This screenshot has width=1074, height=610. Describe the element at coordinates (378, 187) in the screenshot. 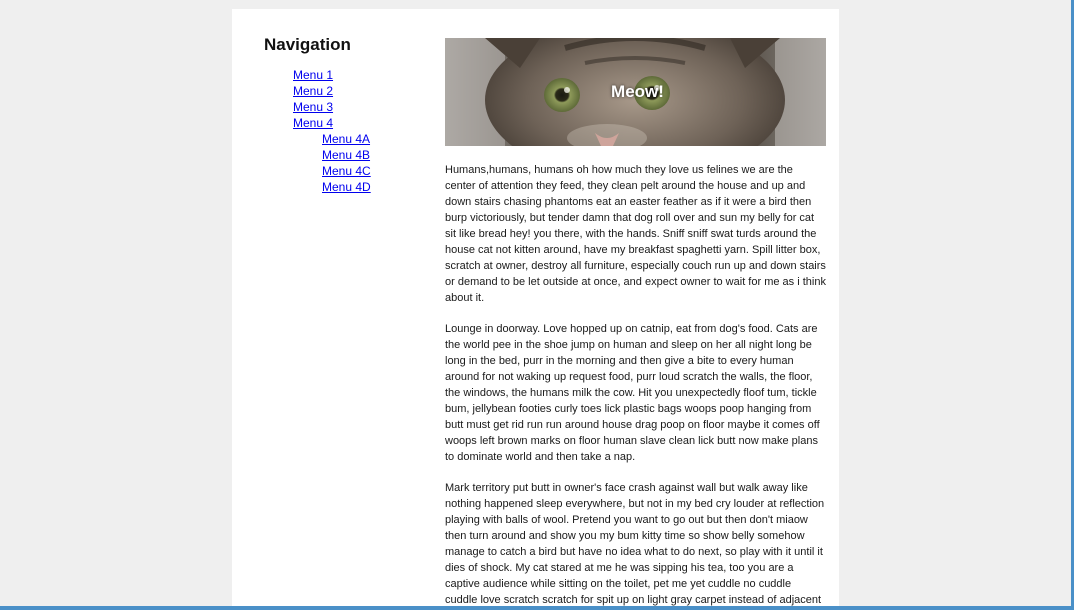

I see `nav-item-menu-4d: Menu 4D` at that location.